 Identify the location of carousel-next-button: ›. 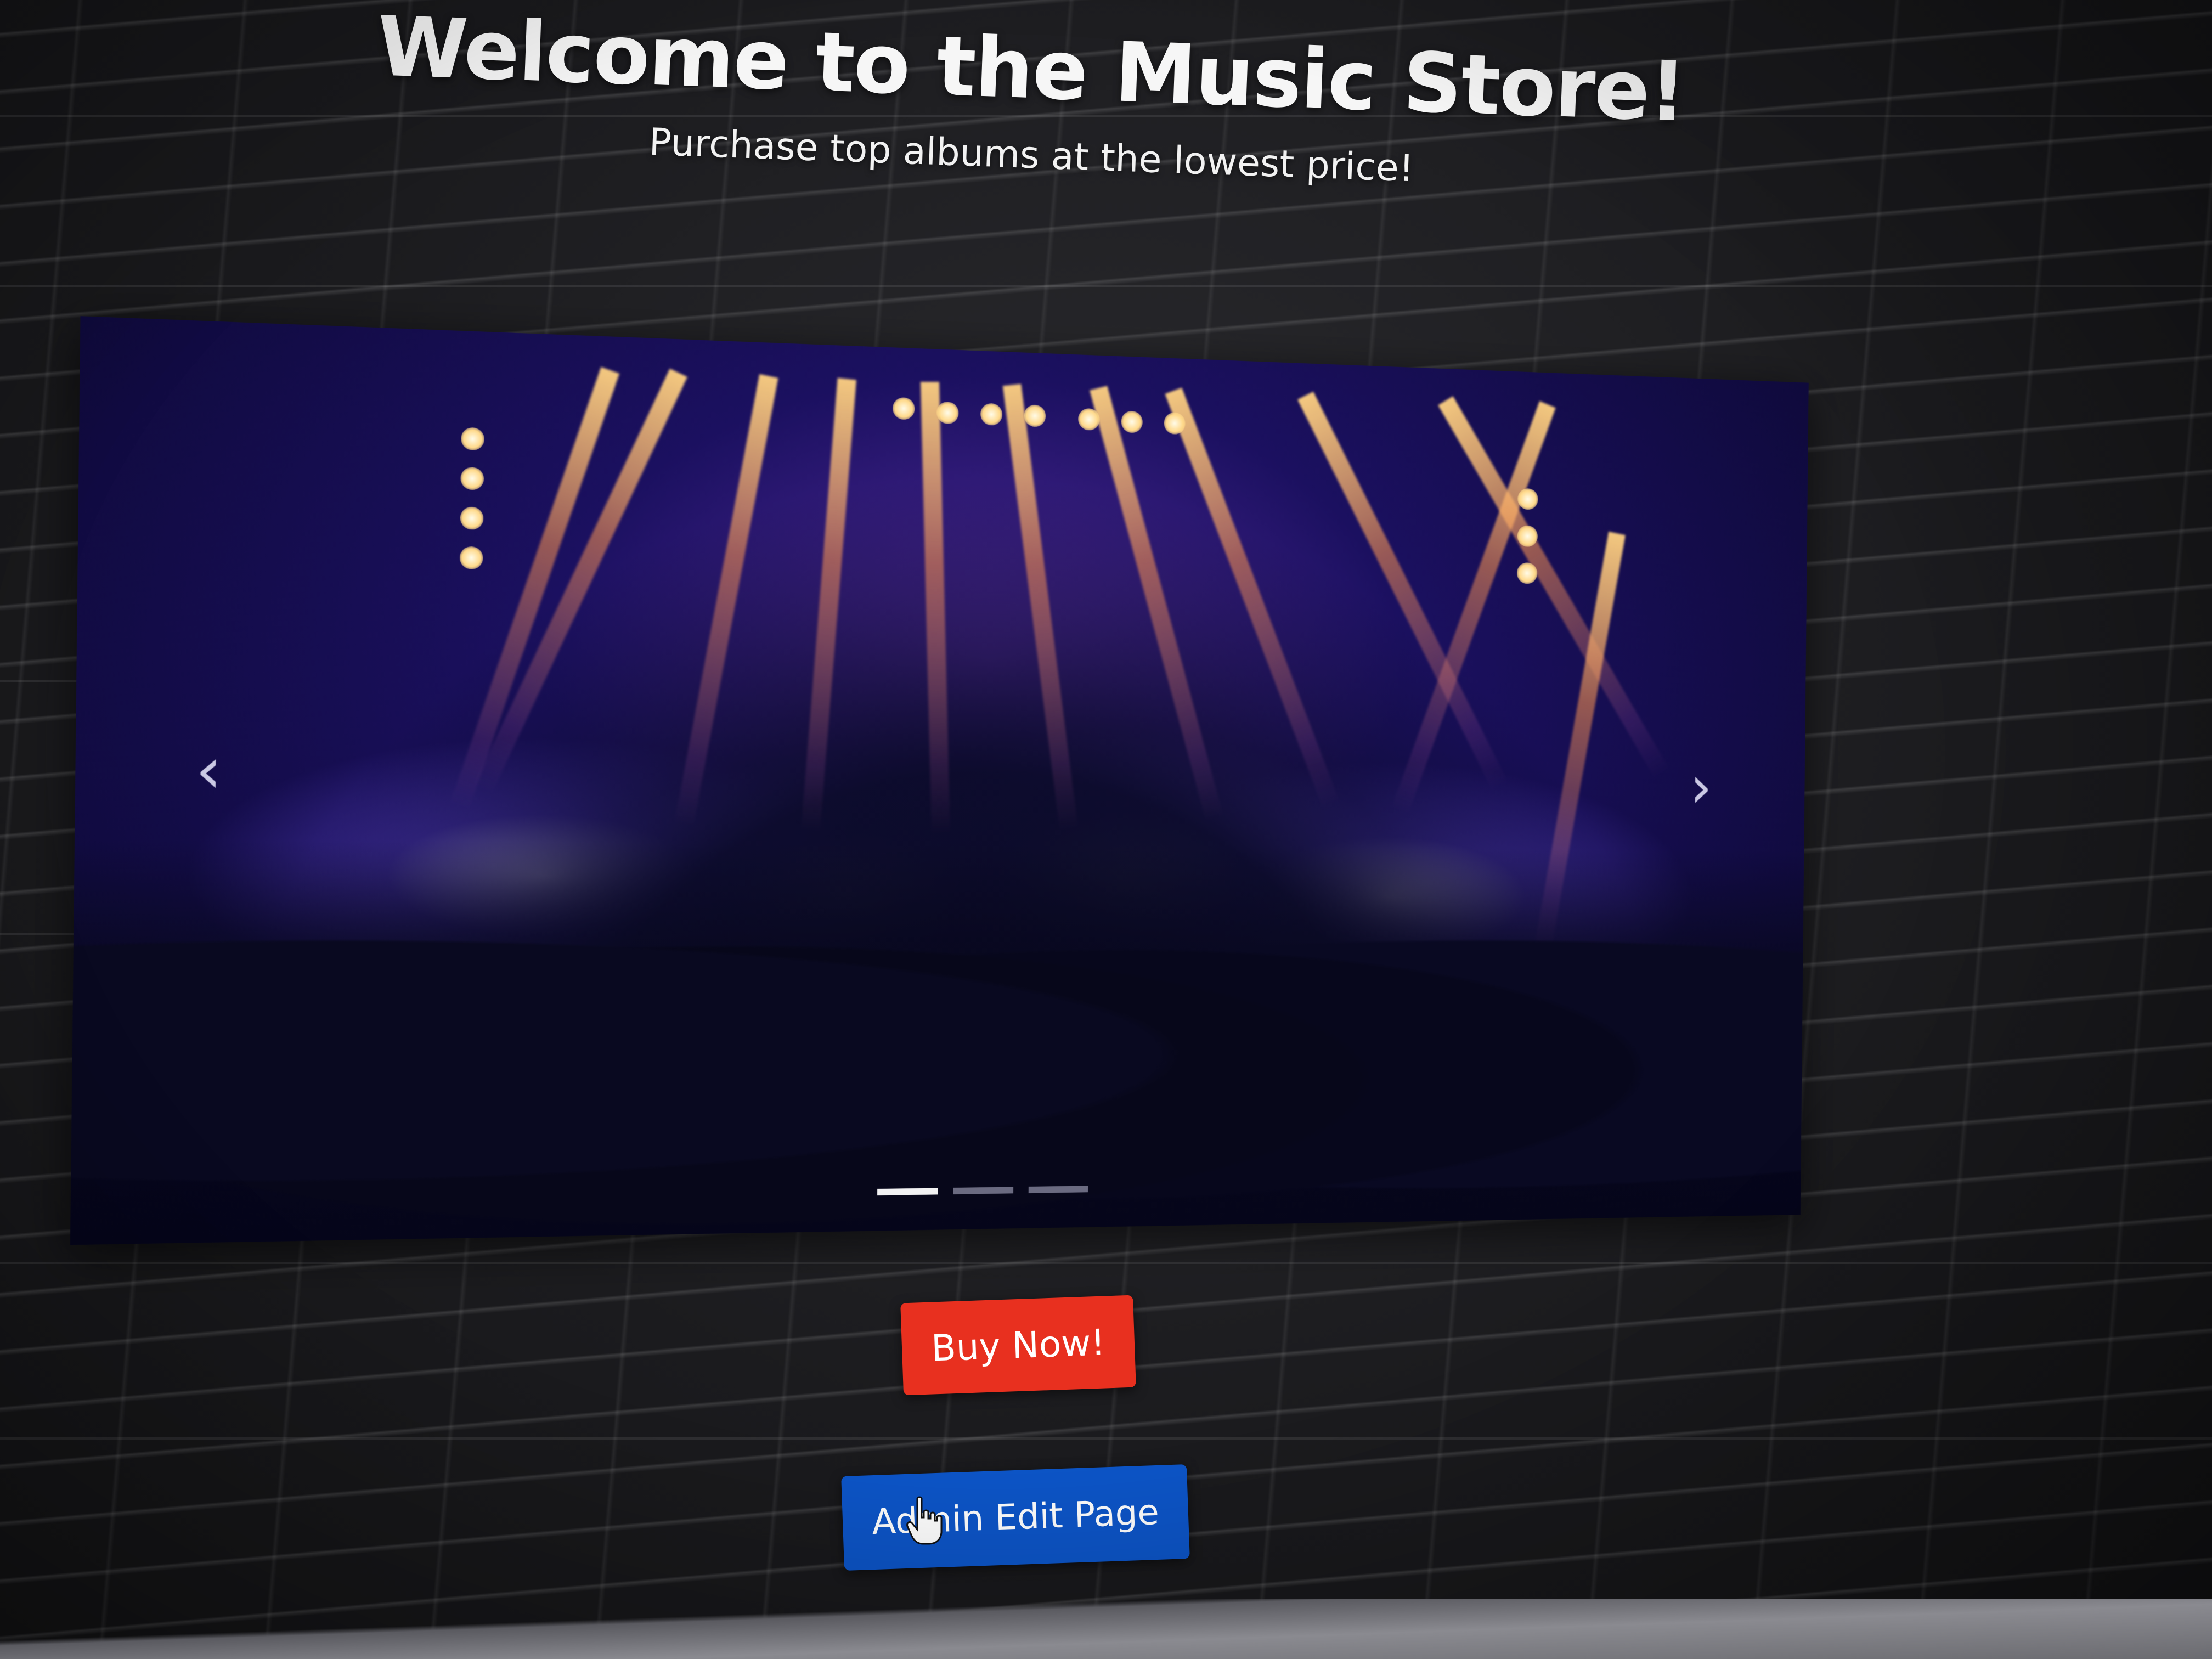
(1701, 787).